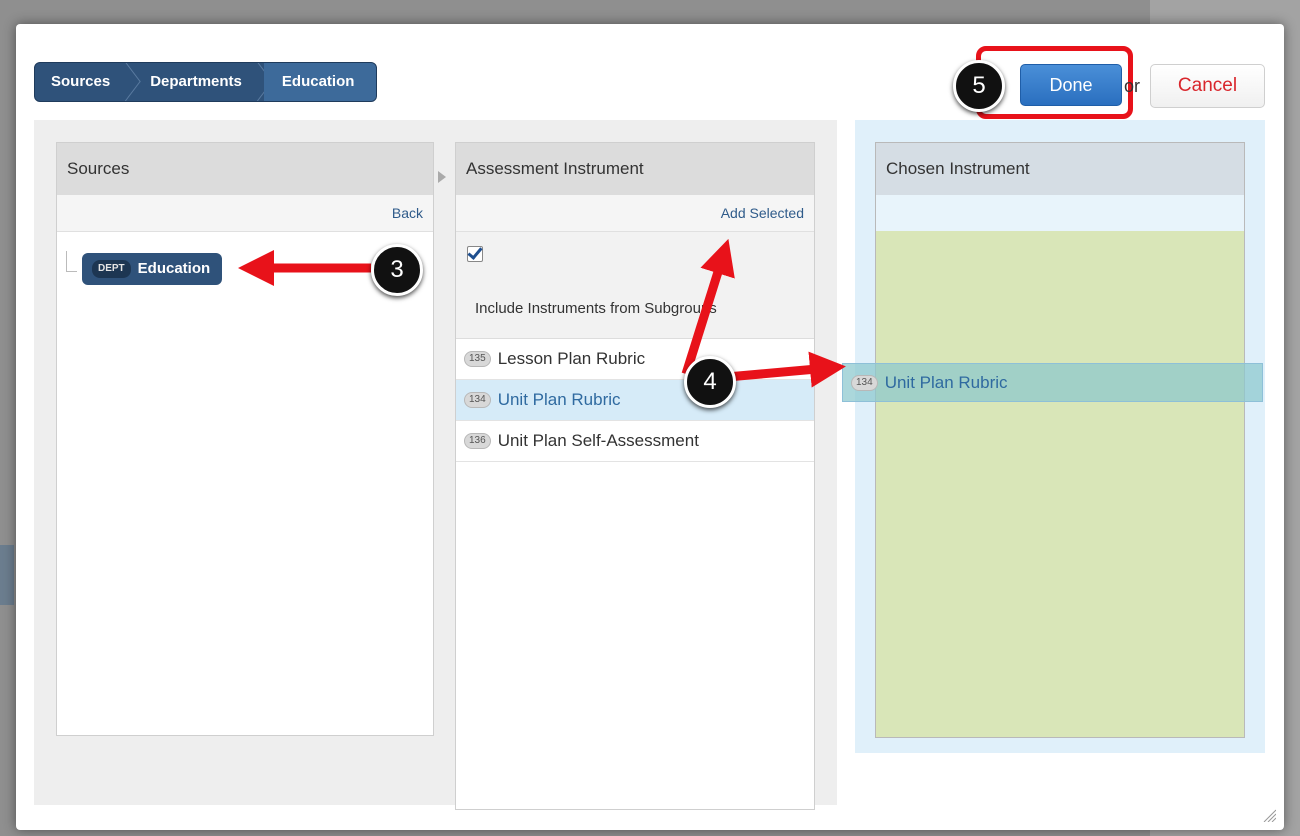  I want to click on step-badge-4: 4, so click(710, 382).